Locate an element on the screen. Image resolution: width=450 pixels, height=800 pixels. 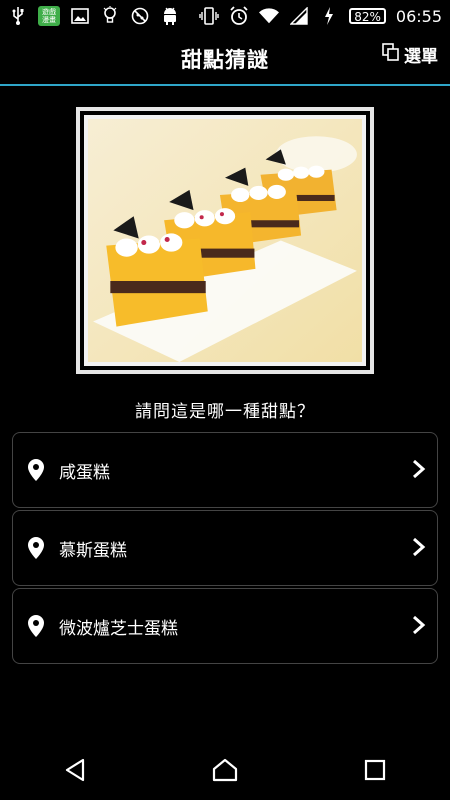
menu-button: 選單 is located at coordinates (410, 54).